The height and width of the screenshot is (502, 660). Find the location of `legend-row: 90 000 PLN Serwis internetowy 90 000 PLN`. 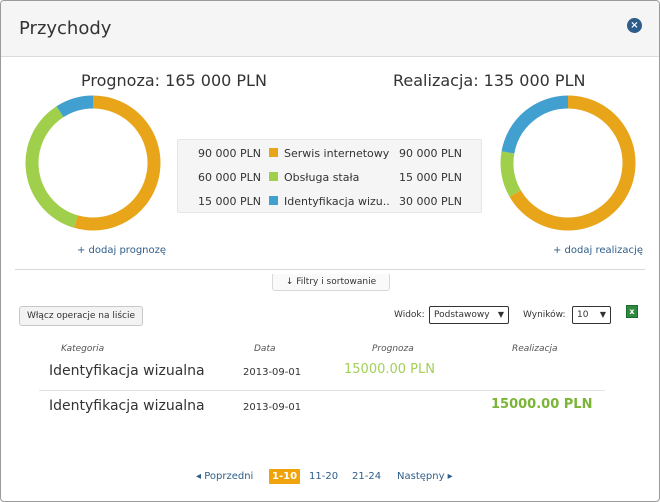

legend-row: 90 000 PLN Serwis internetowy 90 000 PLN is located at coordinates (330, 153).